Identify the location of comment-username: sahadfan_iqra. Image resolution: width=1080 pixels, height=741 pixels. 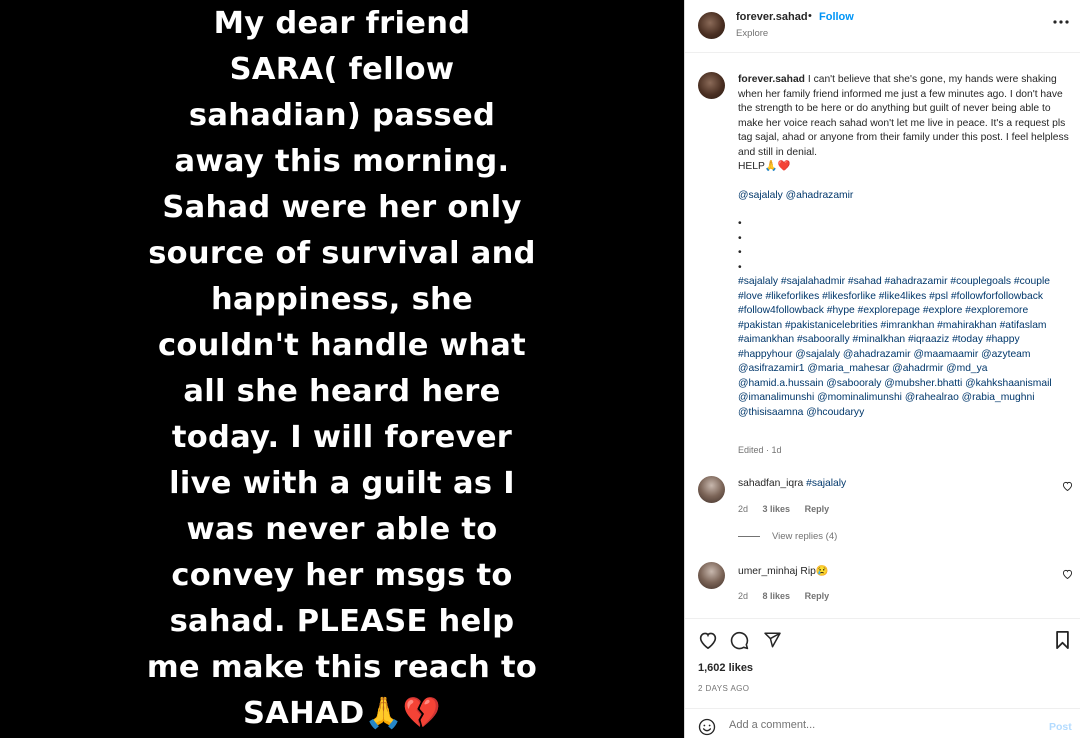
(770, 483).